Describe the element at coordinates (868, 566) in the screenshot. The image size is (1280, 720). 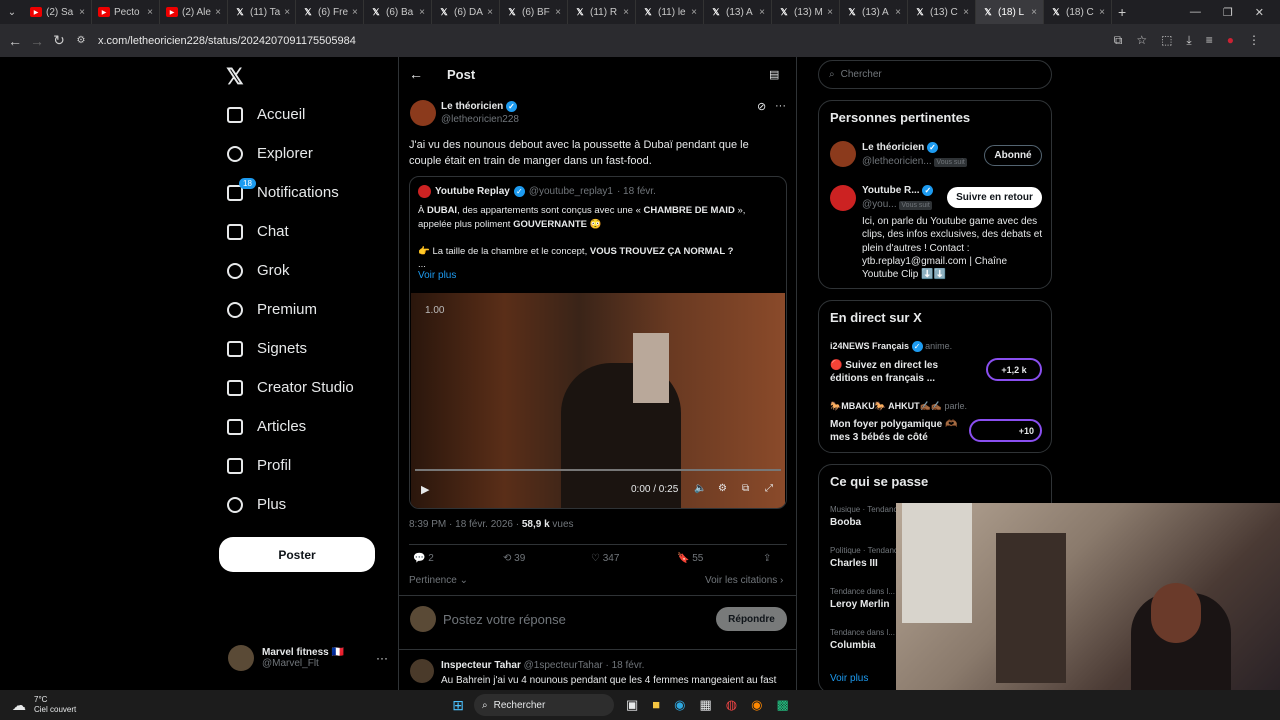
I see `trend-item: Politique · Tendances Charles III` at that location.